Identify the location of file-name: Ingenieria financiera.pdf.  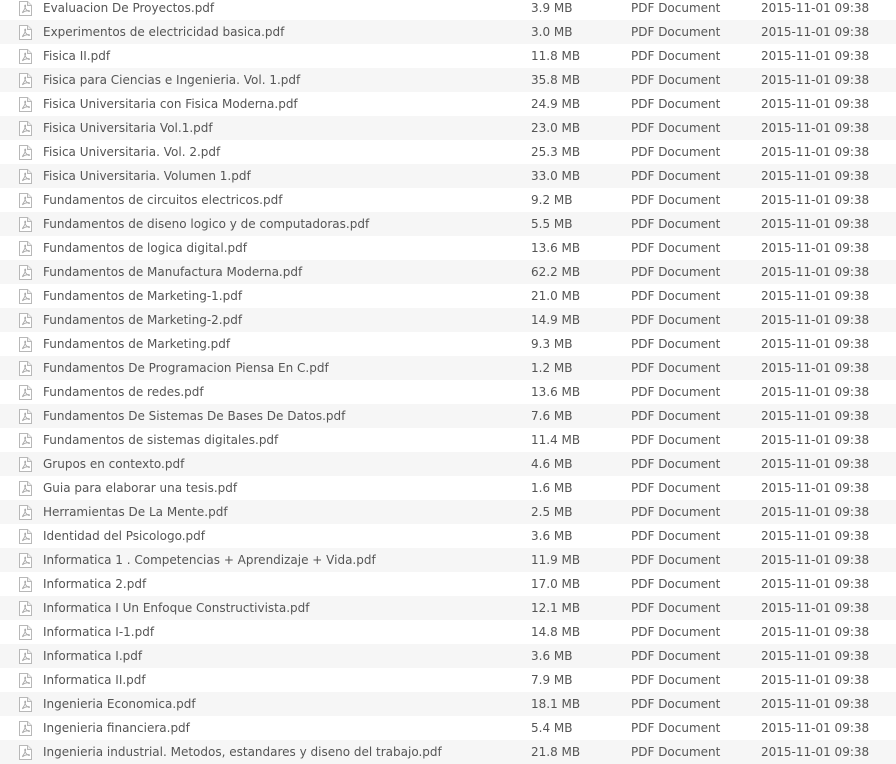
(278, 728).